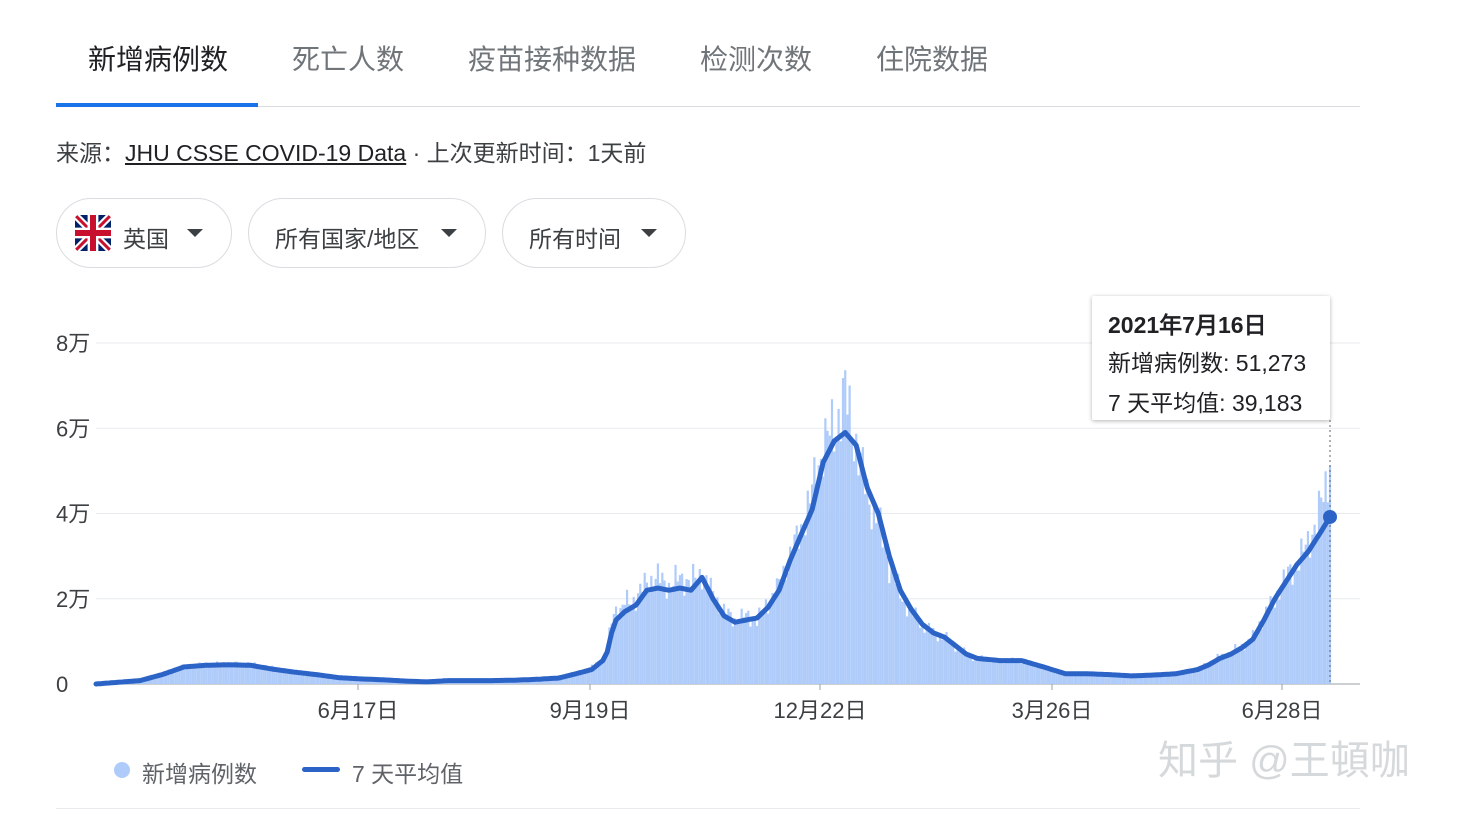 The height and width of the screenshot is (814, 1472). I want to click on tab-new-cases: 新增病例数, so click(158, 58).